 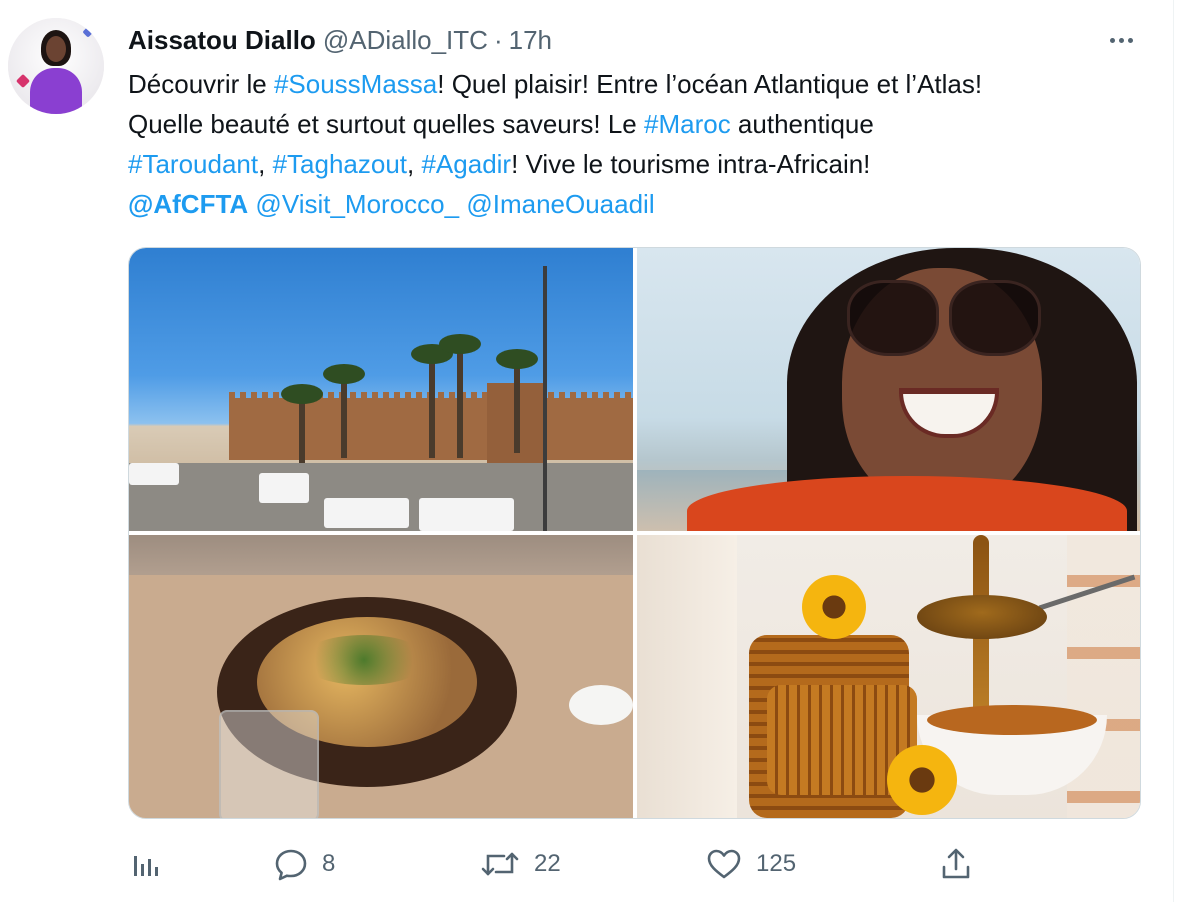 What do you see at coordinates (56, 66) in the screenshot?
I see `author-avatar` at bounding box center [56, 66].